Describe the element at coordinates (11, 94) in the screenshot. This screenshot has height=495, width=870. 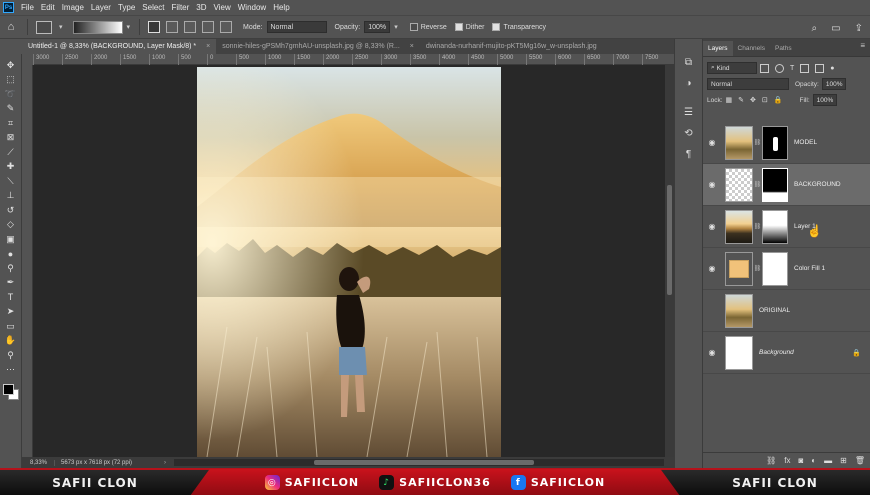
I see `lasso-tool-icon: ➰` at that location.